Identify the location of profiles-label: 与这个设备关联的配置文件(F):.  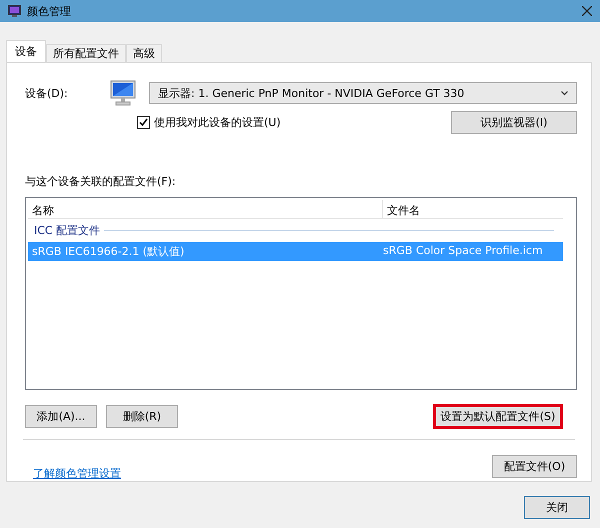
(101, 181).